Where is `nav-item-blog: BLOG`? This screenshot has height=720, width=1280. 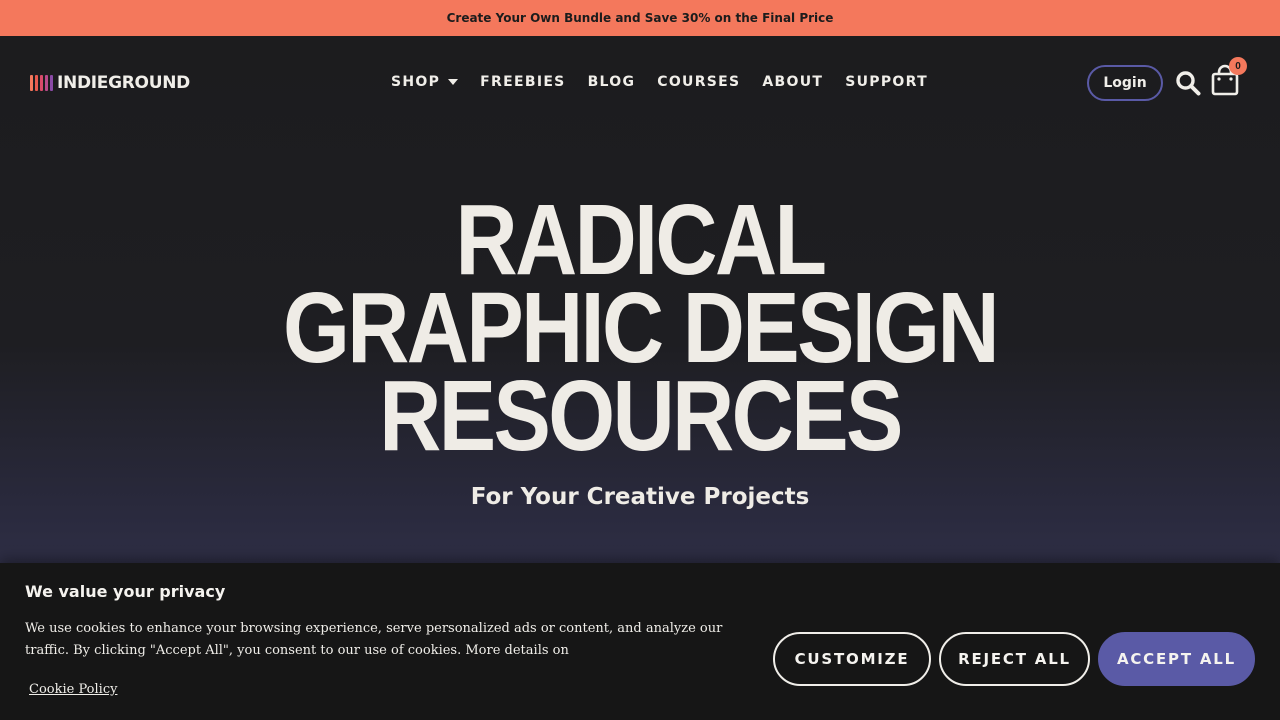
nav-item-blog: BLOG is located at coordinates (612, 82).